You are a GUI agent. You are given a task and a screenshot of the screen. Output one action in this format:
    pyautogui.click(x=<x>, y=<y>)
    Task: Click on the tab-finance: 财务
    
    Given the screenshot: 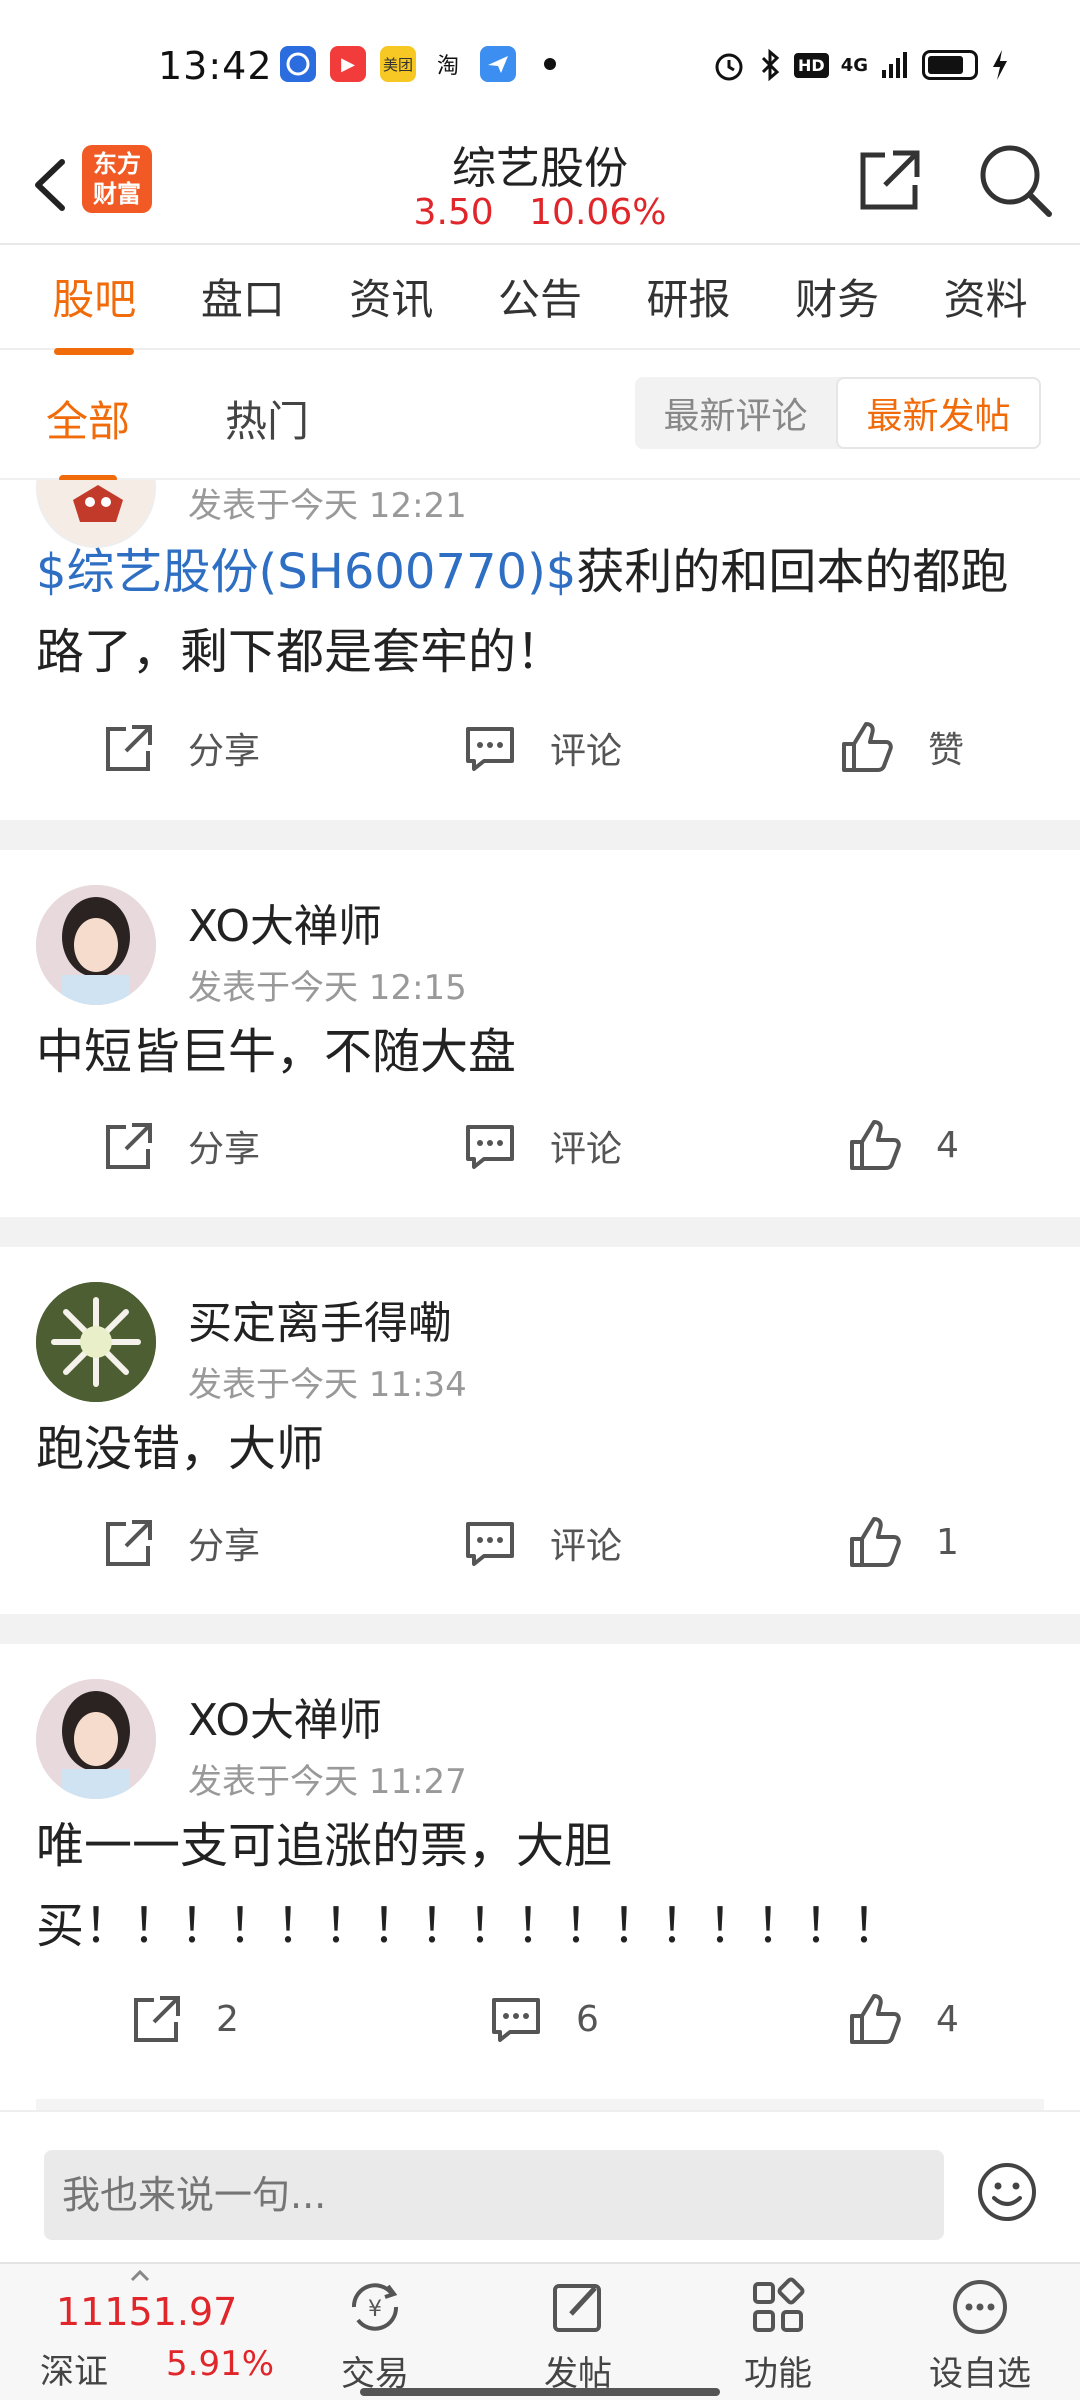 What is the action you would take?
    pyautogui.click(x=837, y=296)
    